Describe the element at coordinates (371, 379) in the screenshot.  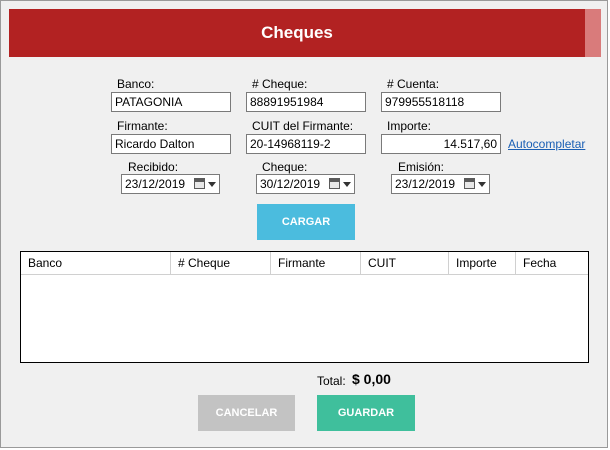
I see `total-value: $ 0,00` at that location.